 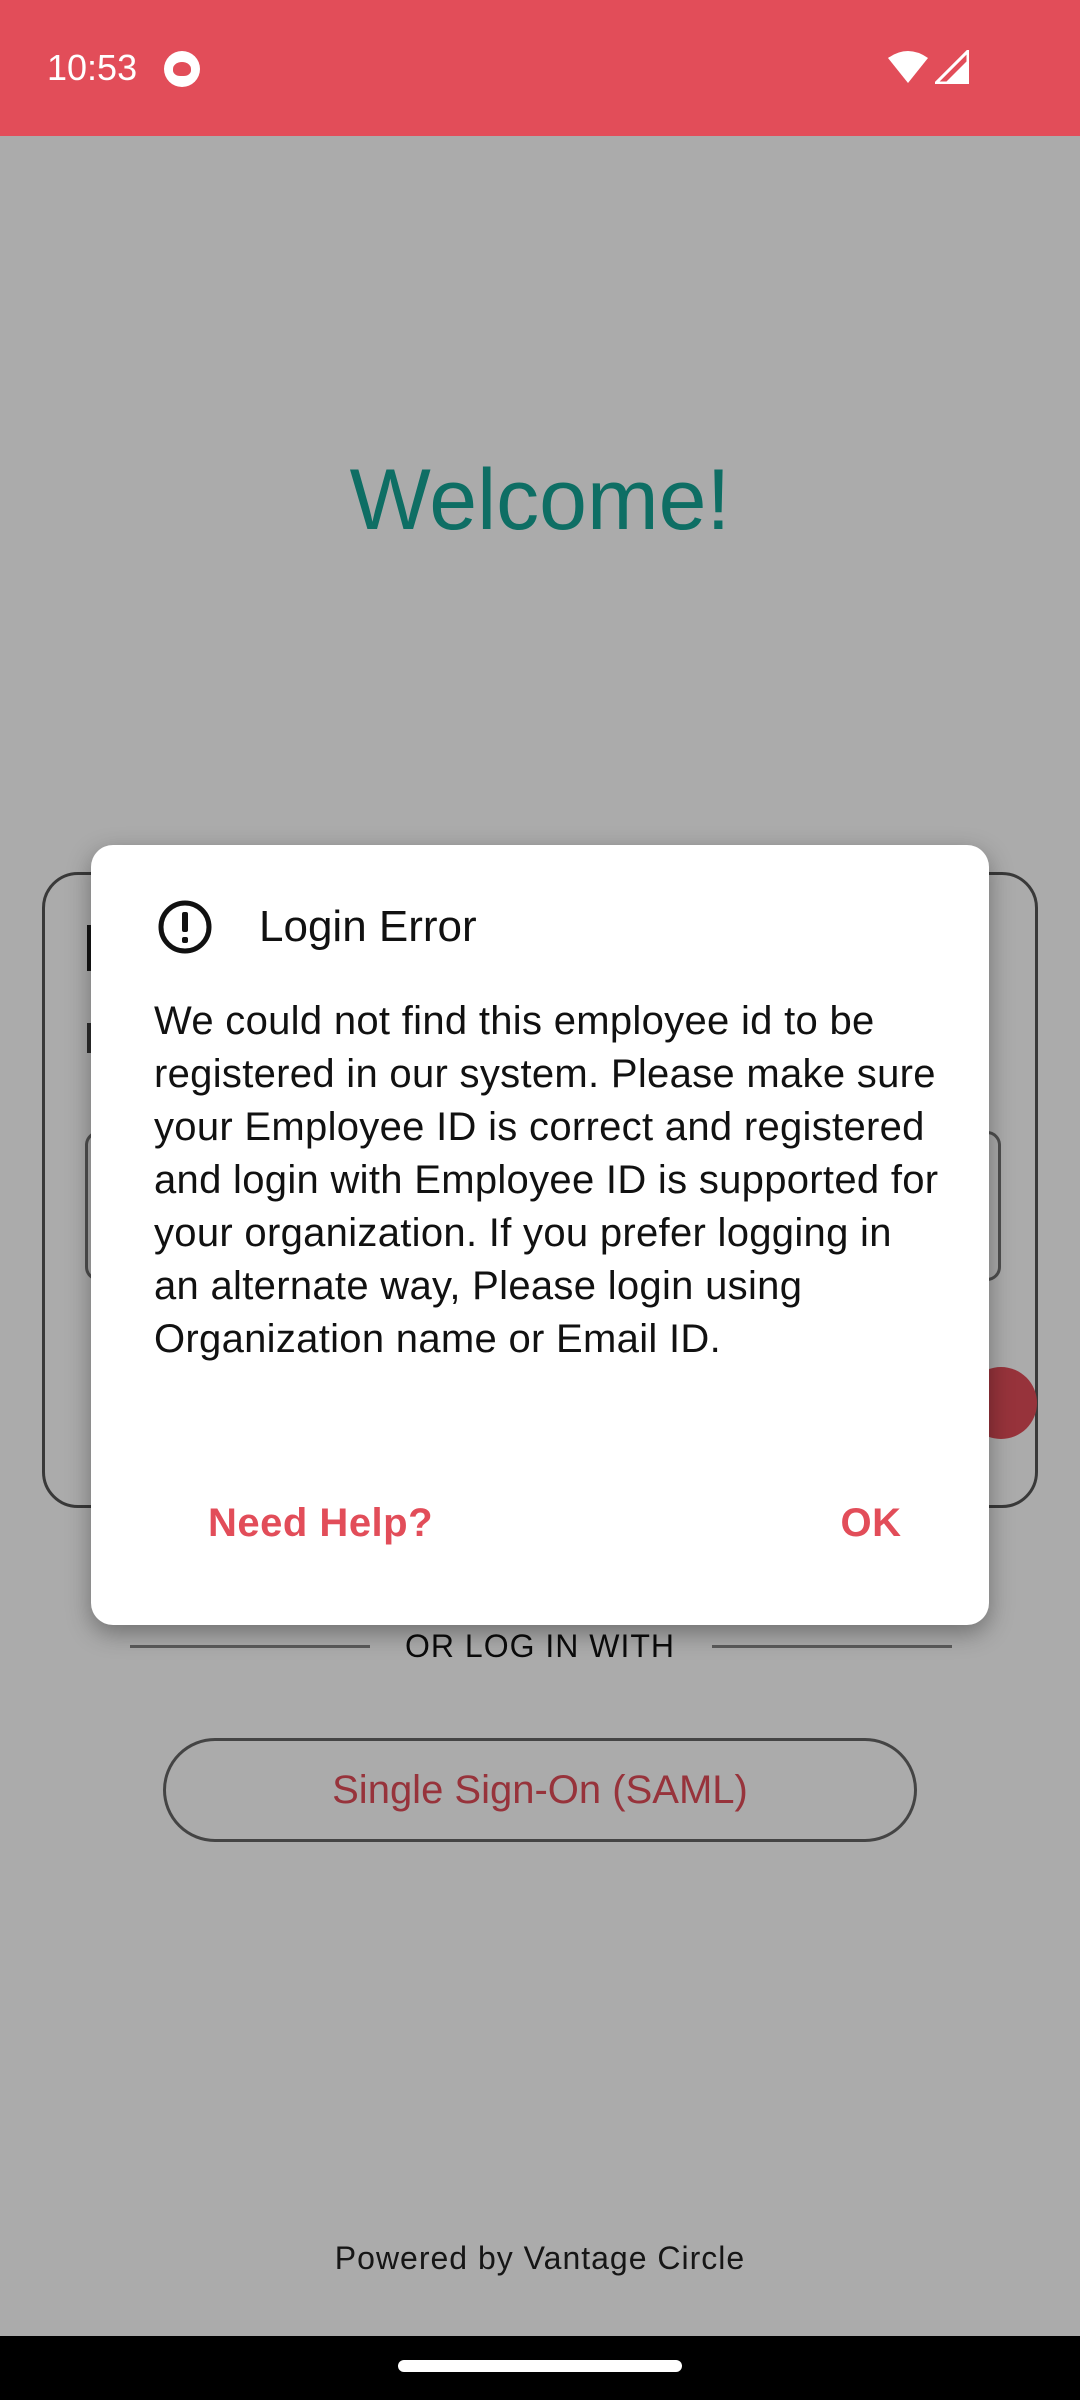 What do you see at coordinates (952, 67) in the screenshot?
I see `signal-icon` at bounding box center [952, 67].